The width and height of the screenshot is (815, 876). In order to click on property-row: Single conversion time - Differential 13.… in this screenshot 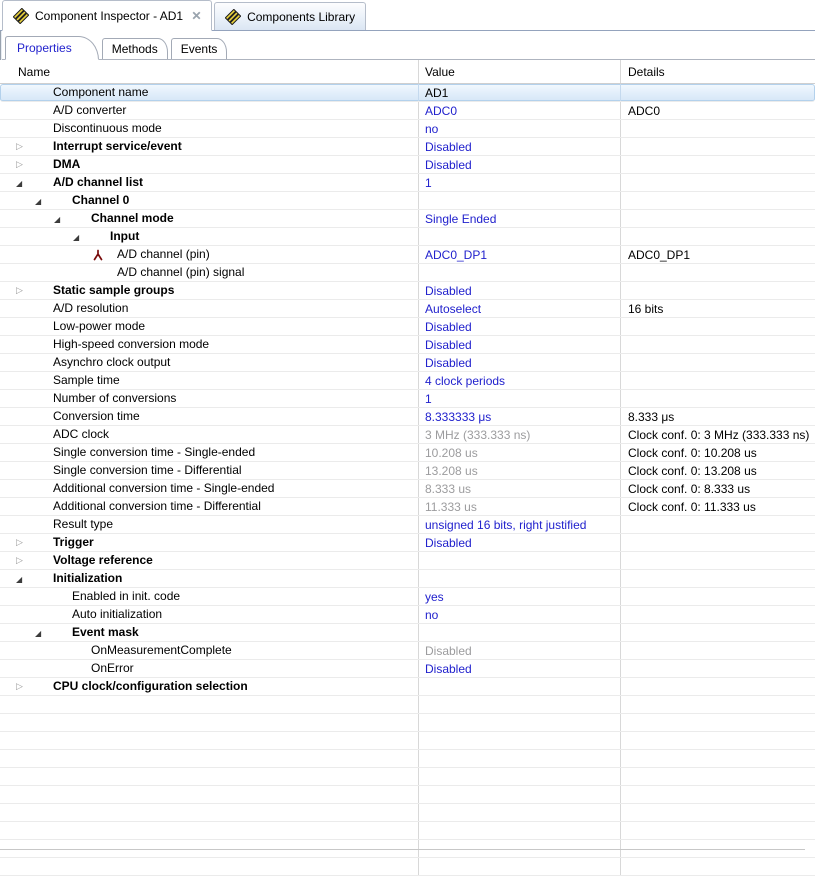, I will do `click(407, 471)`.